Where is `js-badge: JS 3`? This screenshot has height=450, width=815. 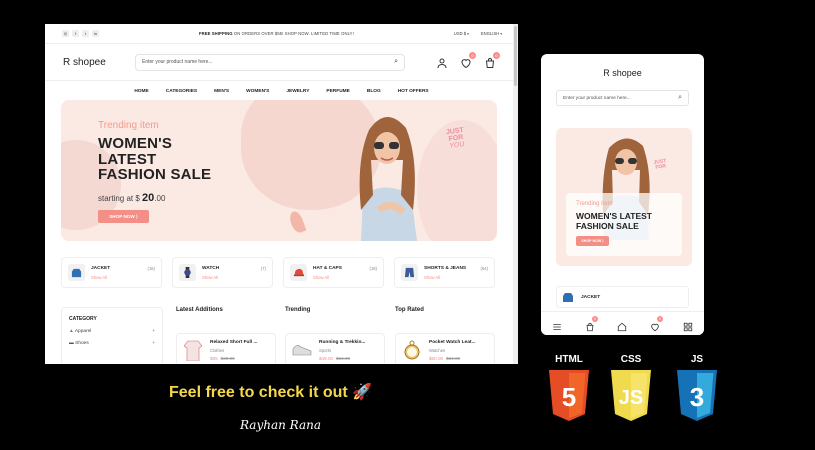
js-badge: JS 3 is located at coordinates (697, 390).